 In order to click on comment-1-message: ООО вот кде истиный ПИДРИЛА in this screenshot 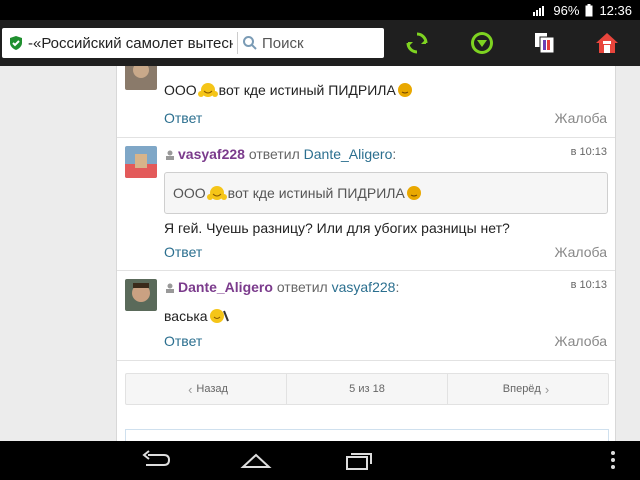, I will do `click(289, 90)`.